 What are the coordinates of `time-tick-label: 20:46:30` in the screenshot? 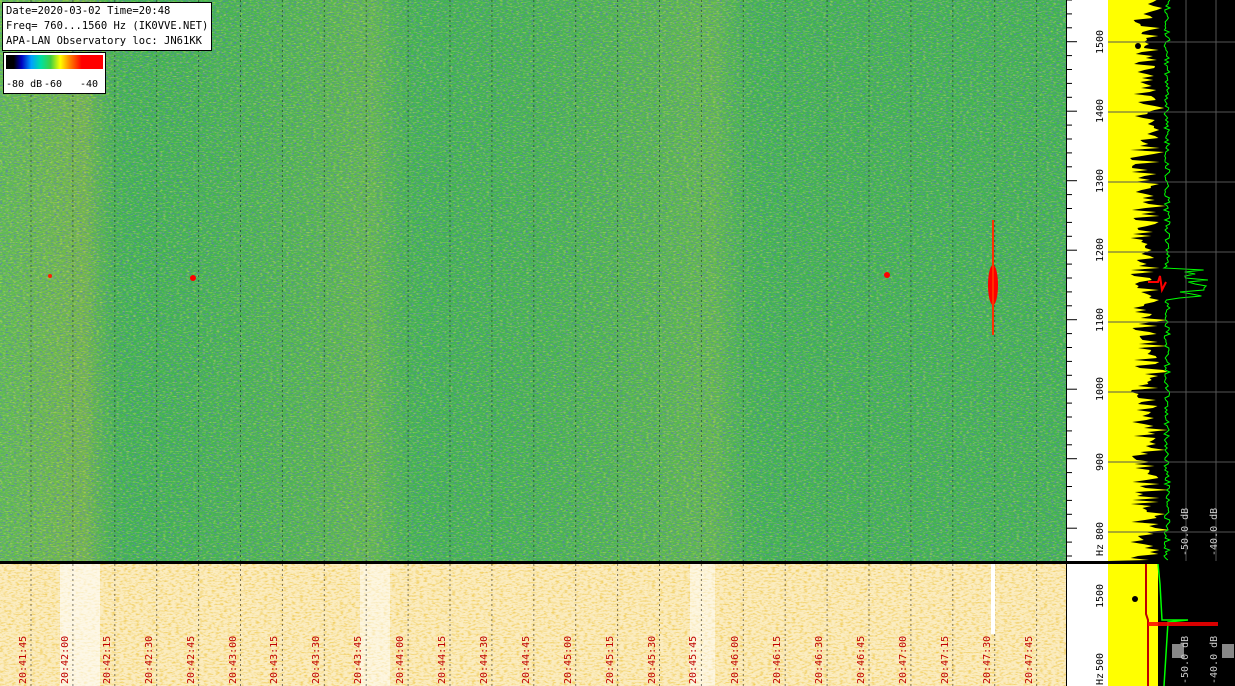 It's located at (820, 659).